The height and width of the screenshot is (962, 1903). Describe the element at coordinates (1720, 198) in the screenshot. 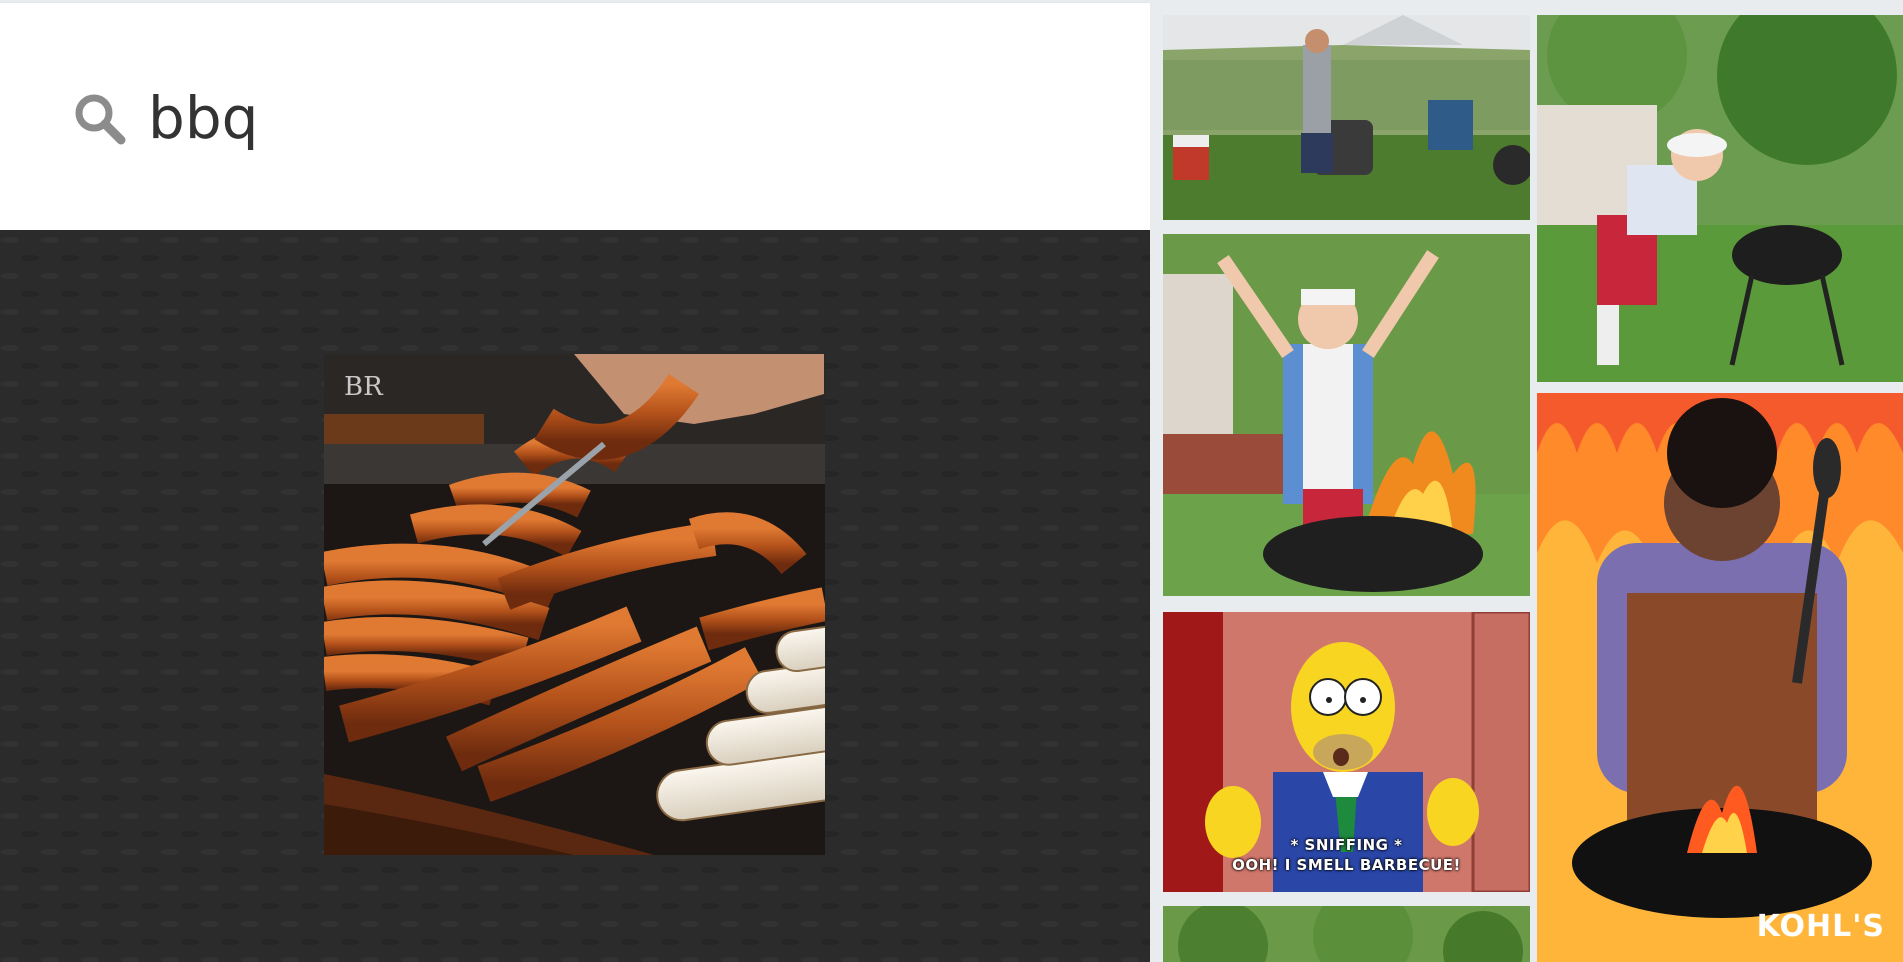

I see `gif-tile-kid-charcoal-bag` at that location.